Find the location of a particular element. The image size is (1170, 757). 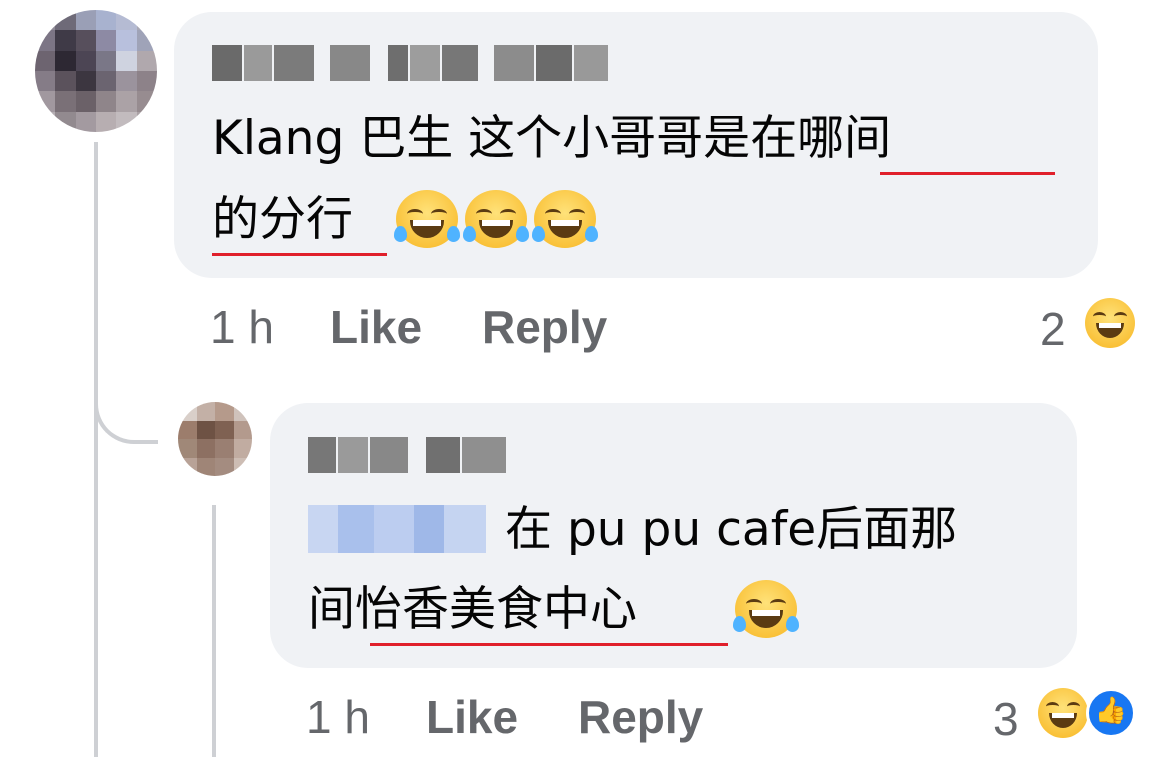

reply-text: 在 pu pu cafe后面那 is located at coordinates (731, 530).